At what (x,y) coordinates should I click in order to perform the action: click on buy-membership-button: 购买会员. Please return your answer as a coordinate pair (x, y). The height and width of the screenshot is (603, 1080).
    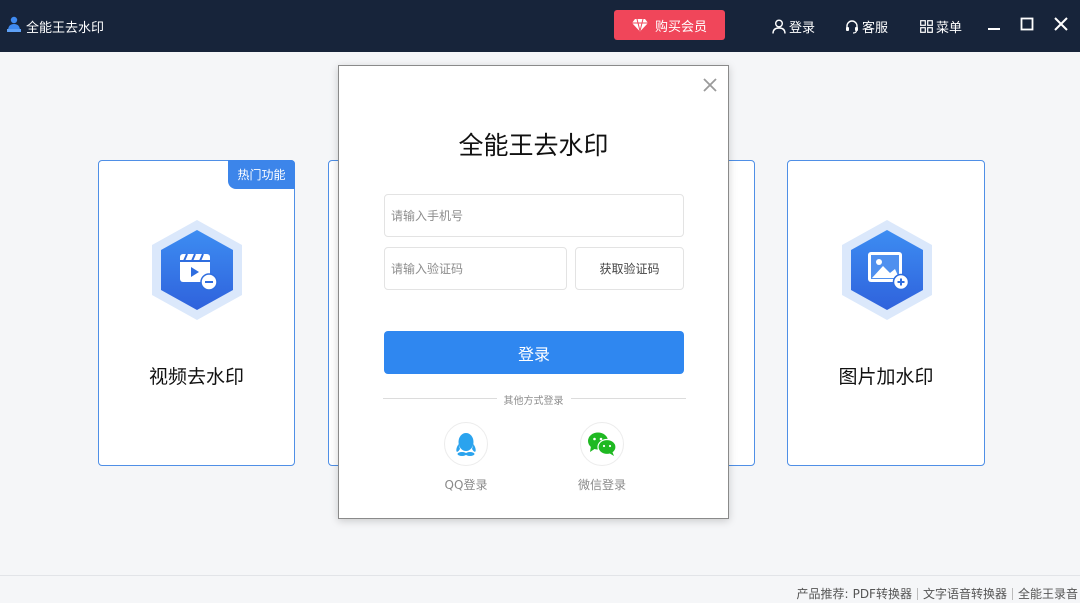
    Looking at the image, I should click on (669, 25).